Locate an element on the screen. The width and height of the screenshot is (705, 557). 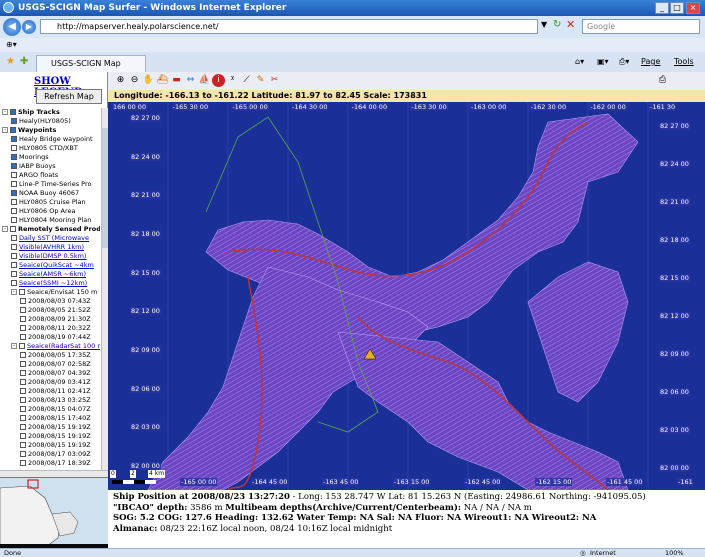
layer-tree-hscrollbar is located at coordinates (54, 473).